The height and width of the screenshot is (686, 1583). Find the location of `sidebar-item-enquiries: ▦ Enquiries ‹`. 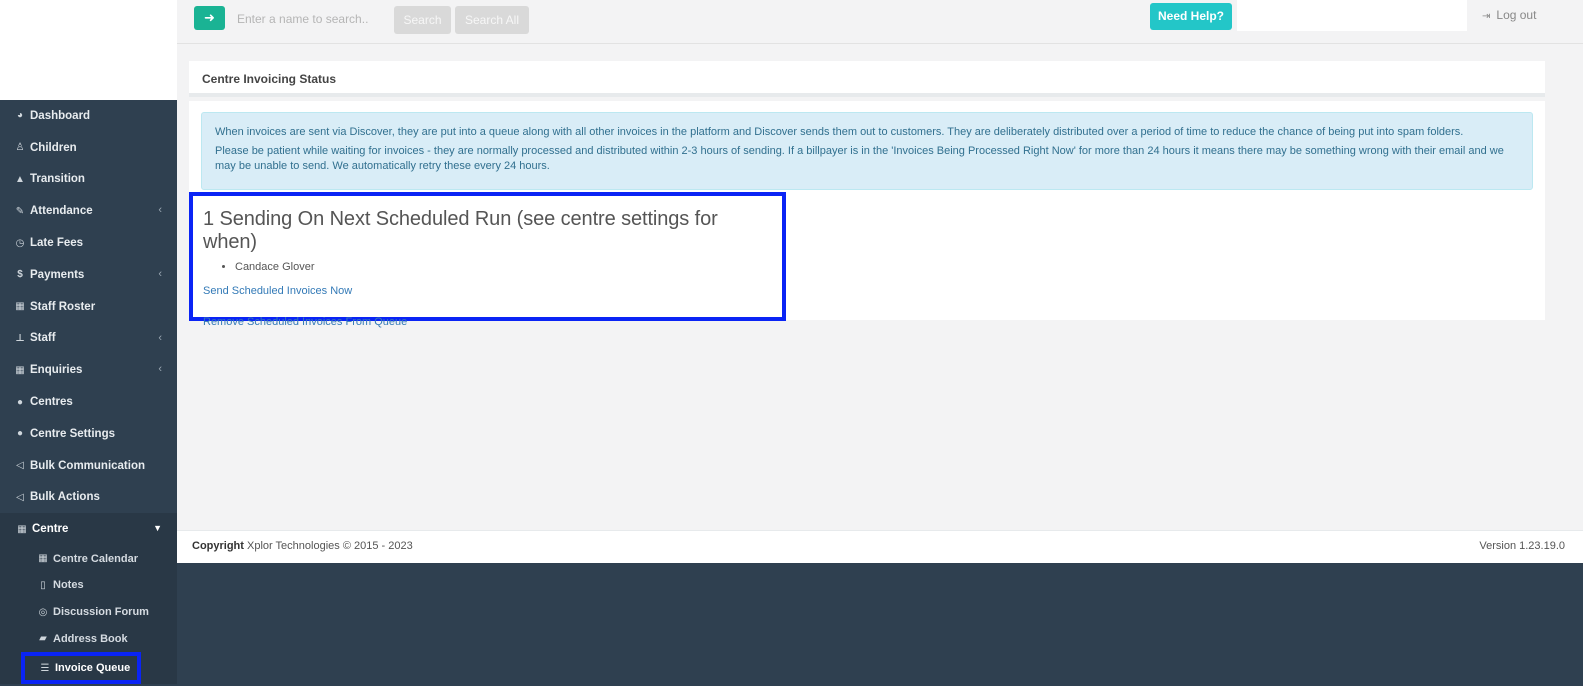

sidebar-item-enquiries: ▦ Enquiries ‹ is located at coordinates (88, 370).